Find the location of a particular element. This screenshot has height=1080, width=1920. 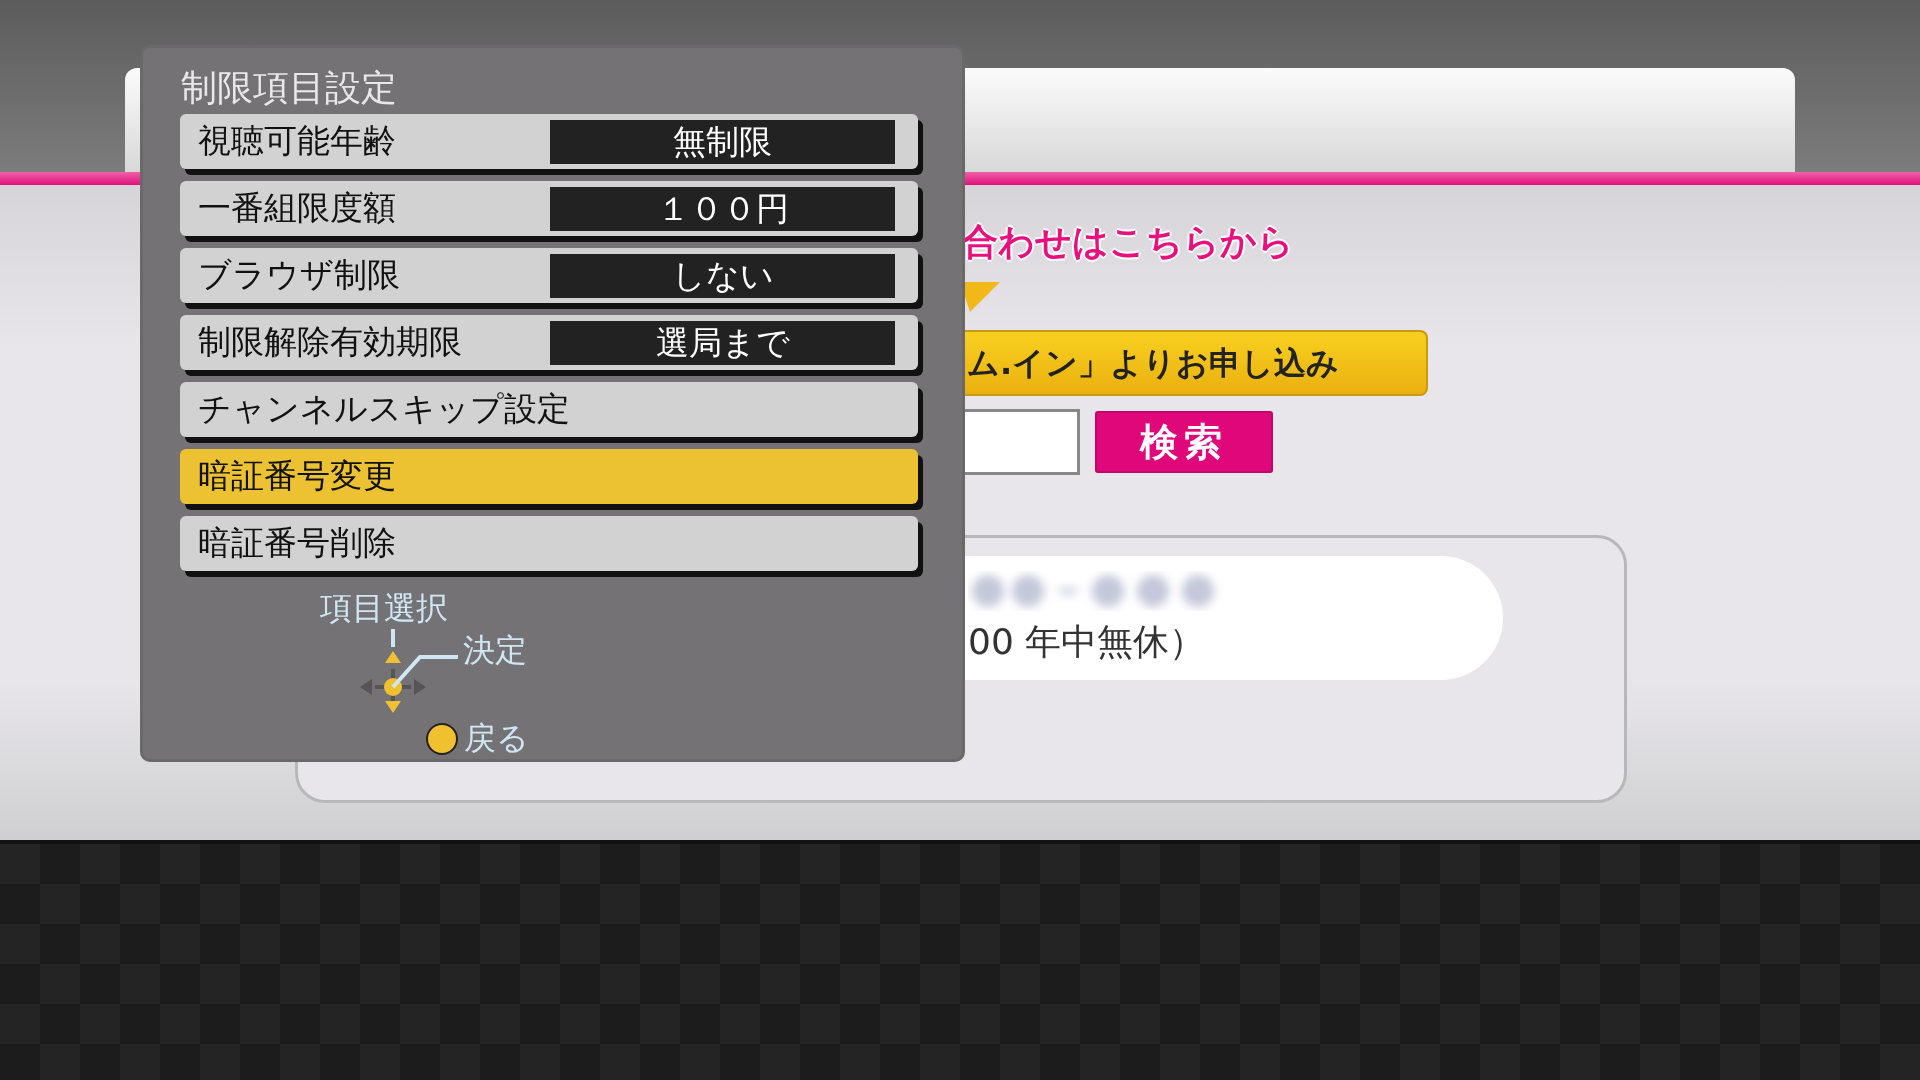

page-heading: 合わせはこちらから is located at coordinates (1128, 242).